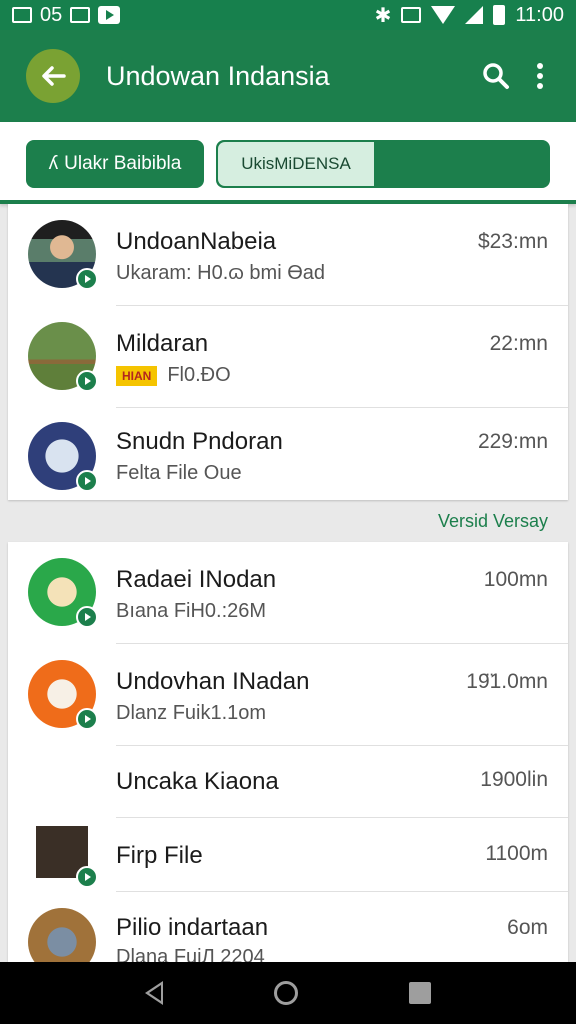 This screenshot has width=576, height=1024. Describe the element at coordinates (288, 454) in the screenshot. I see `list-item: Snudn Pndoran Felta File Ouе 229:mn` at that location.